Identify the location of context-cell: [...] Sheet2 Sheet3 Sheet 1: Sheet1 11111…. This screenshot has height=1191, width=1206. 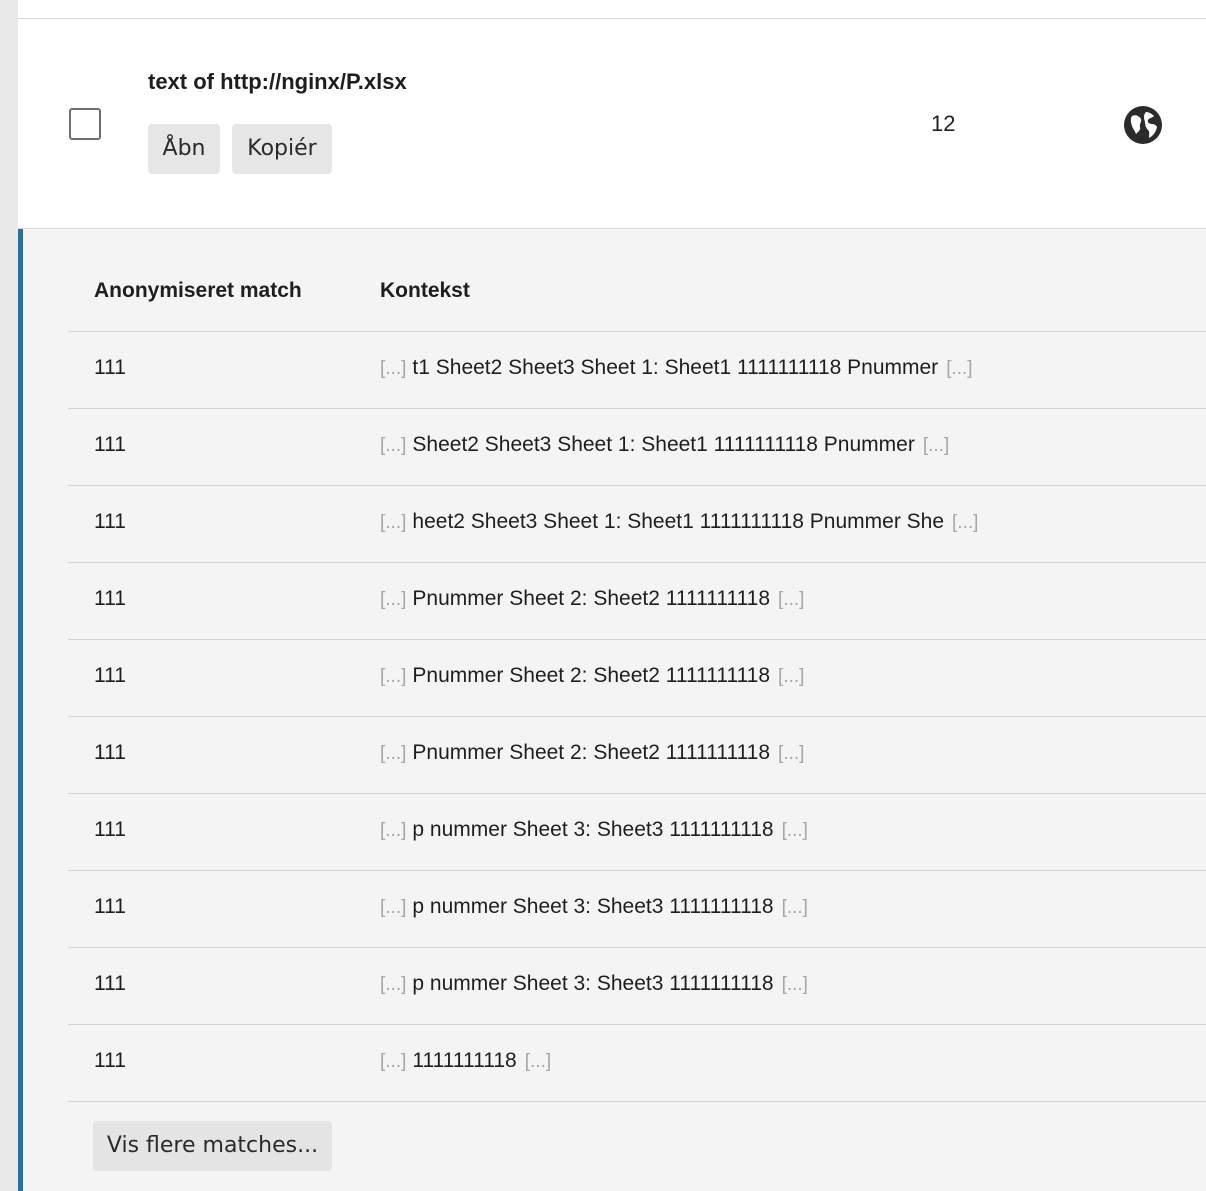
(664, 445).